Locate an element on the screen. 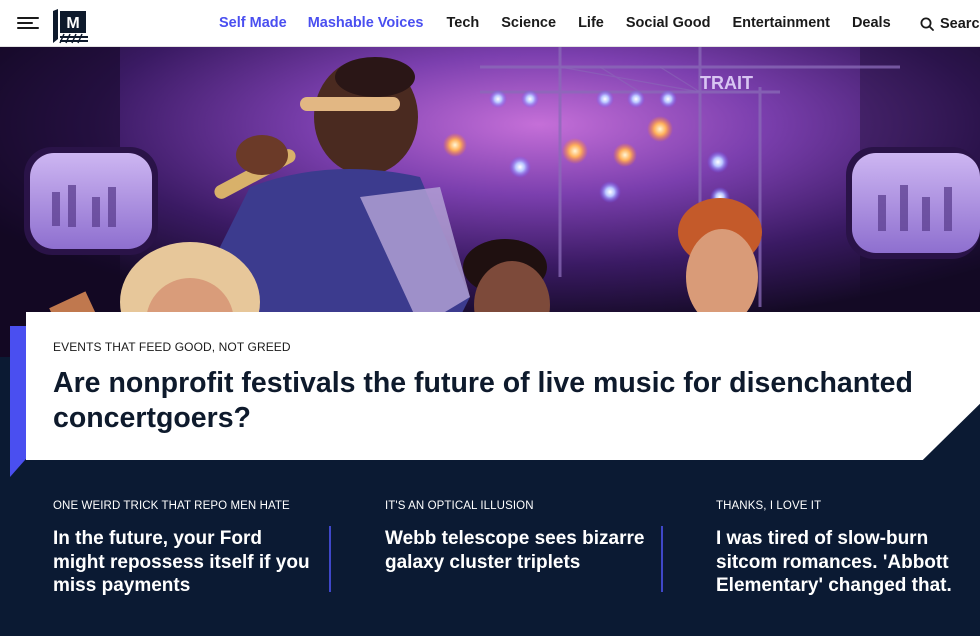  search-label: Search is located at coordinates (960, 24).